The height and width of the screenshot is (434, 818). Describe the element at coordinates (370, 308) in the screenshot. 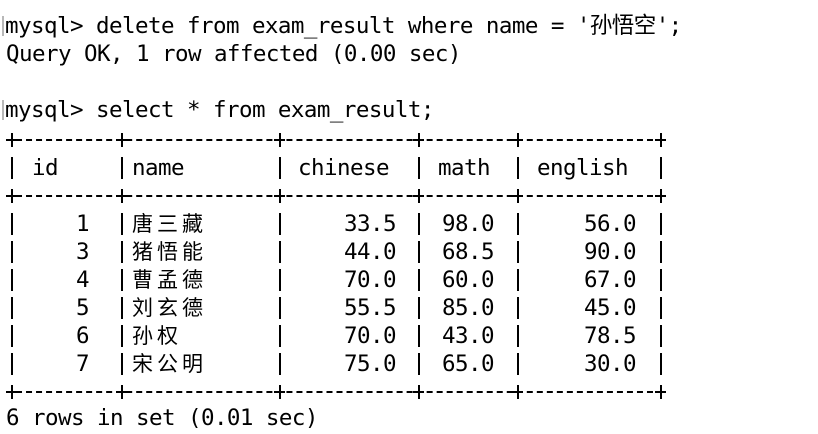

I see `cell-chinese: 55.5` at that location.